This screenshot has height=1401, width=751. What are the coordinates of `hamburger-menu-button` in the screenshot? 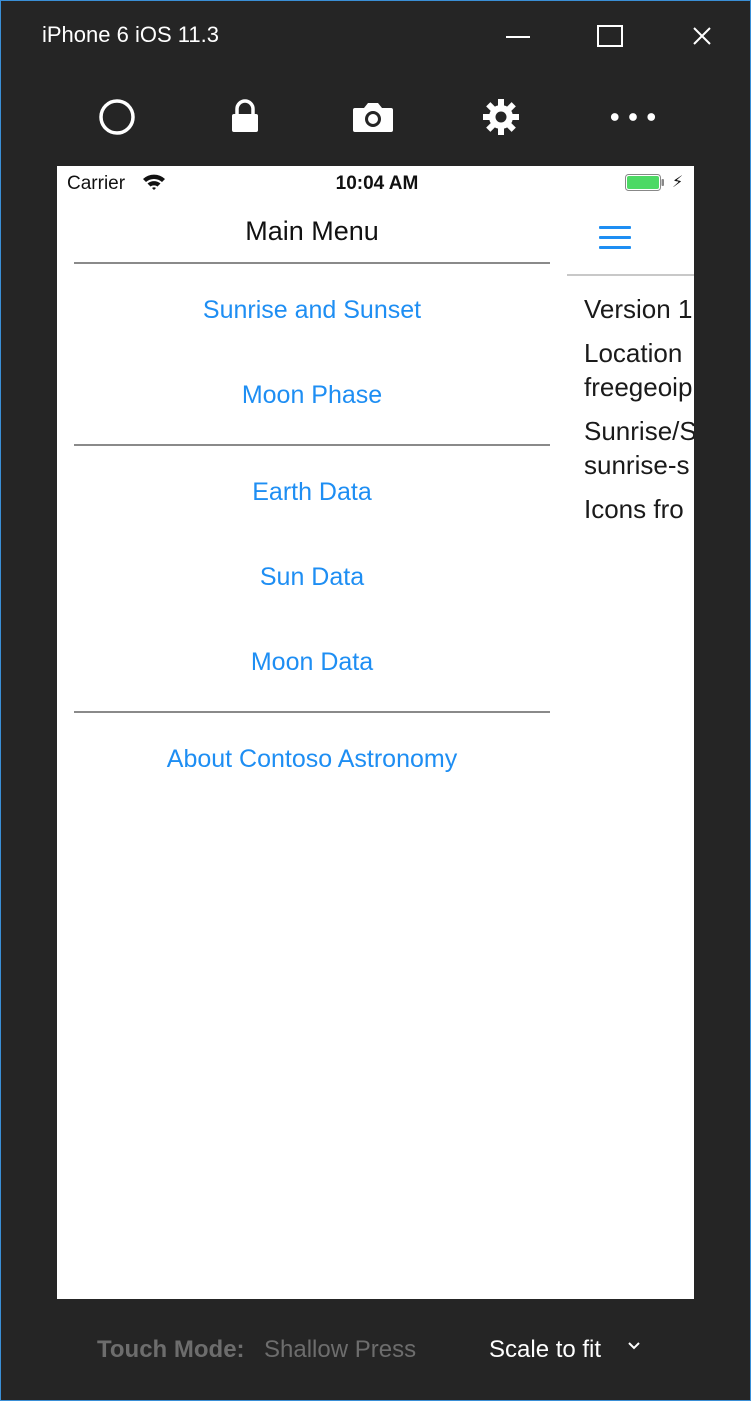 It's located at (615, 239).